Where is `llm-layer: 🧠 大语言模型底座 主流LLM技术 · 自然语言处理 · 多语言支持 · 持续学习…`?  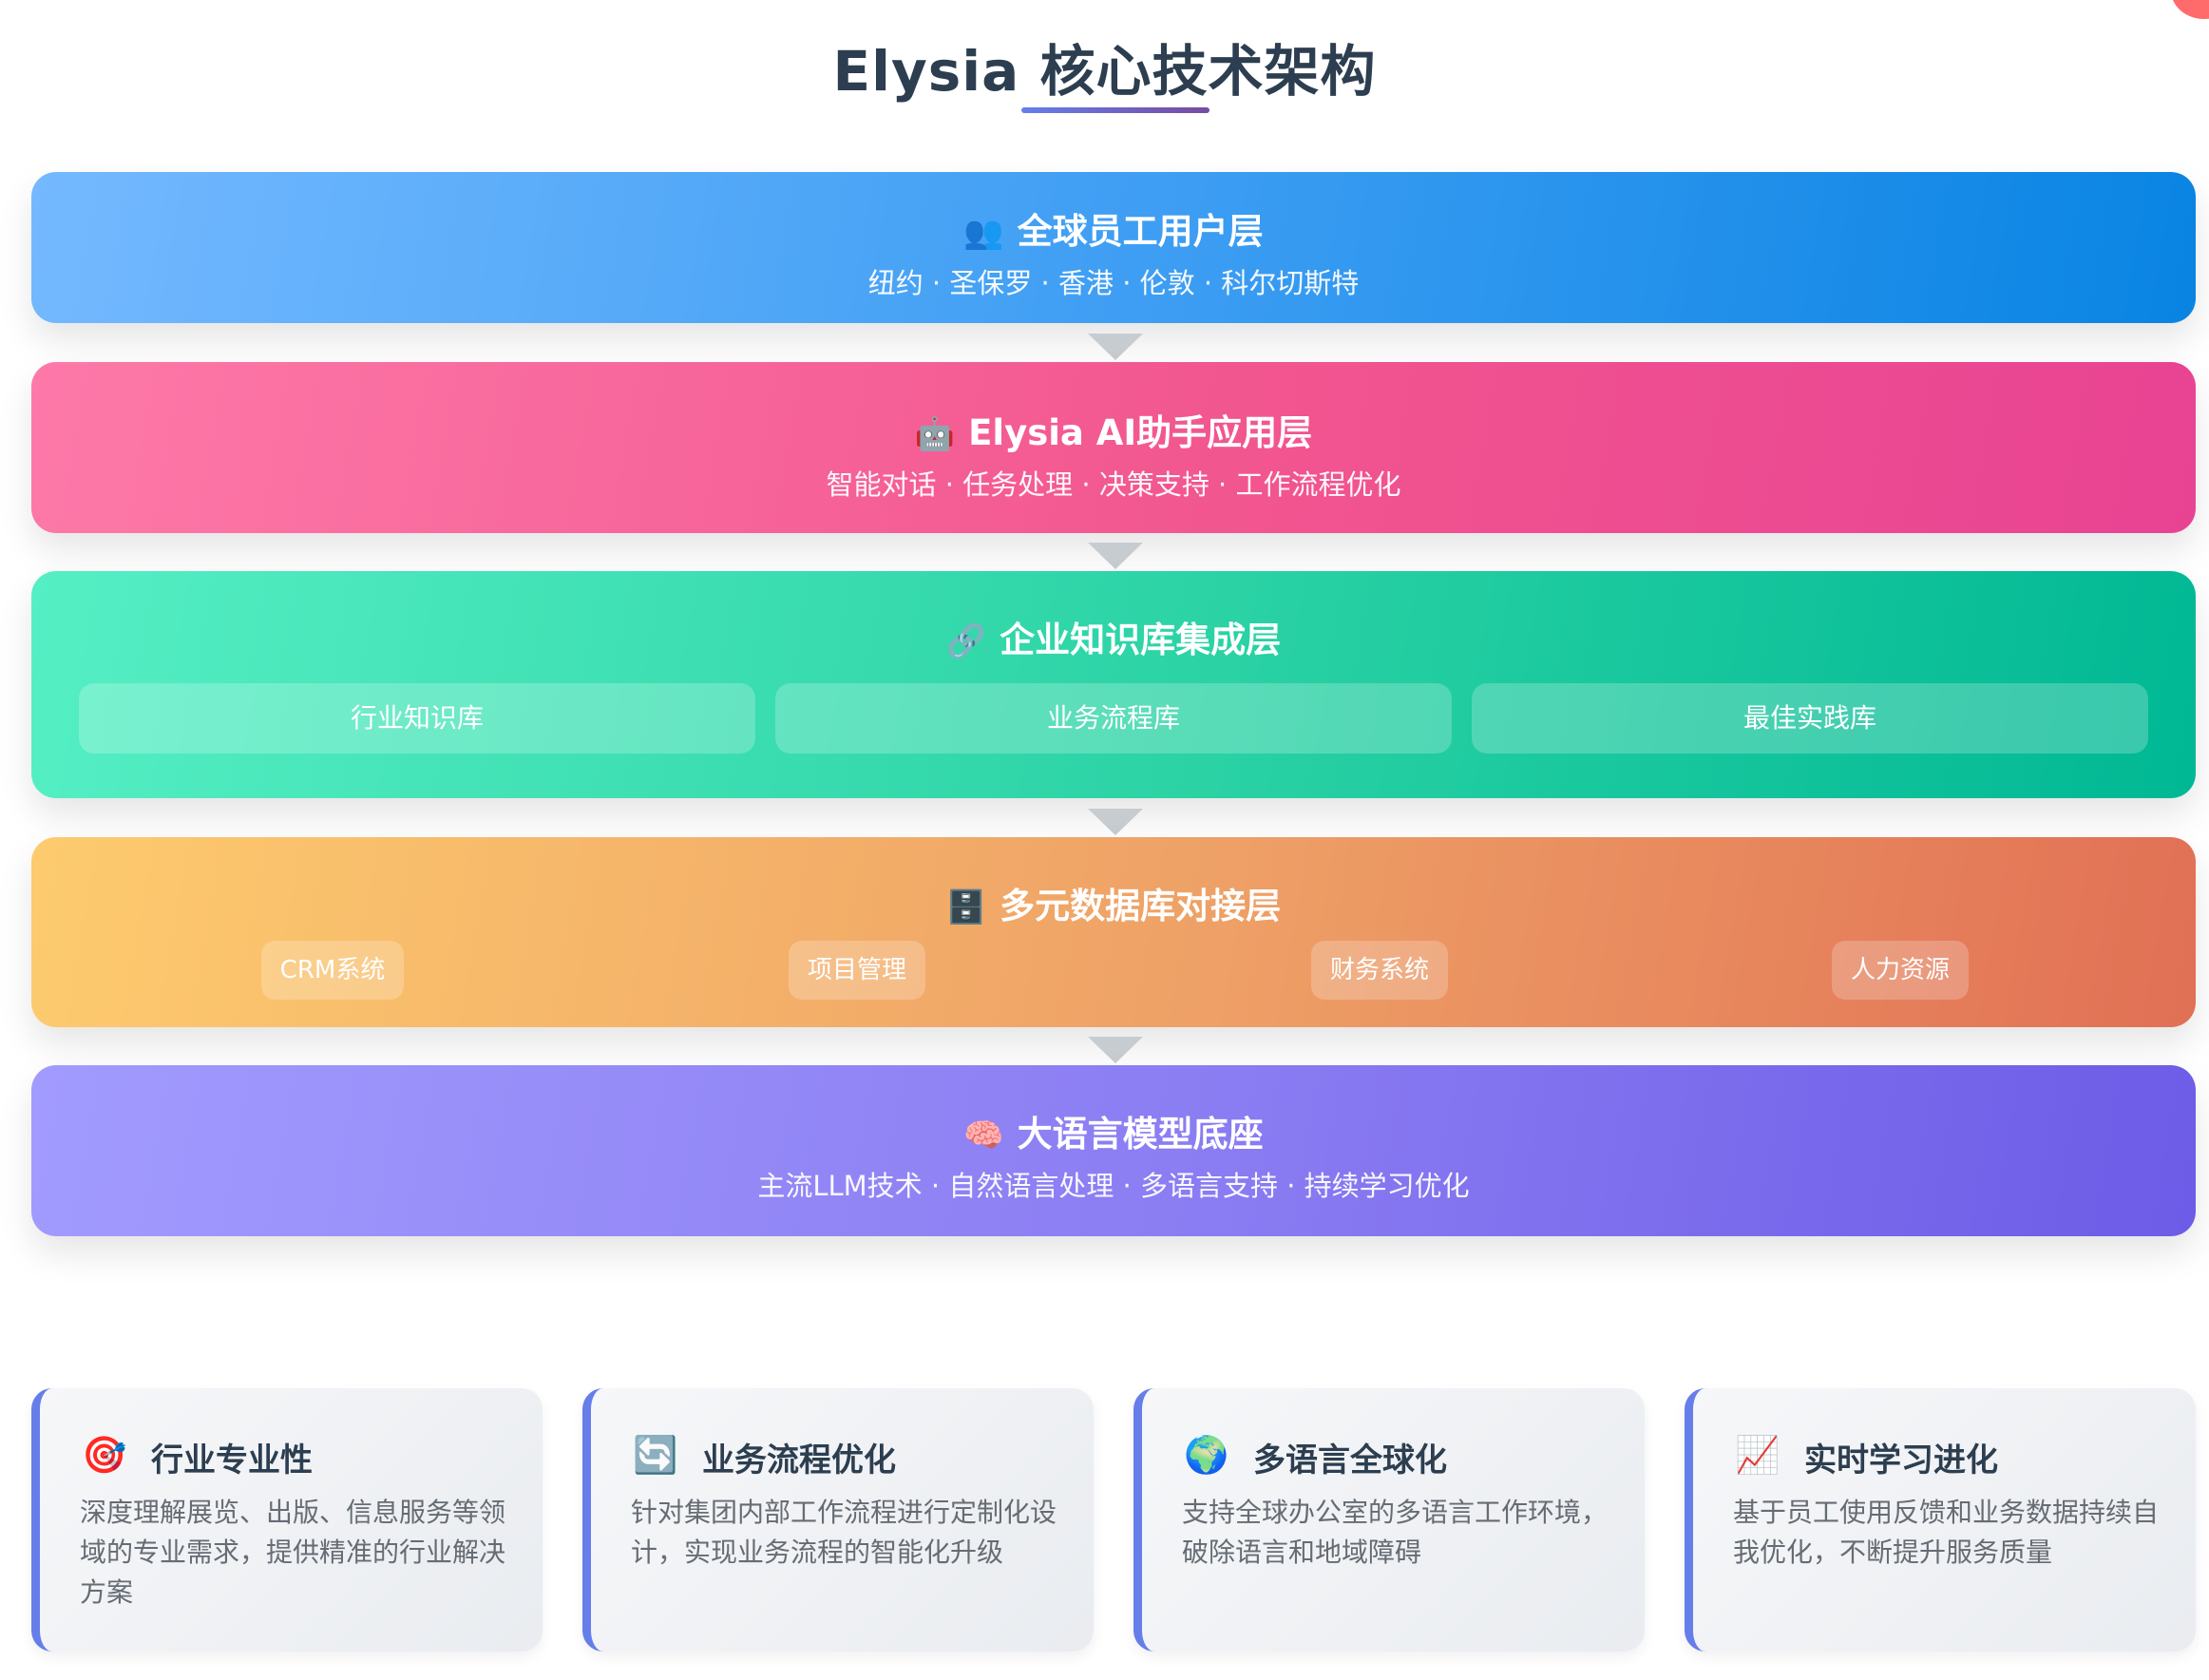 llm-layer: 🧠 大语言模型底座 主流LLM技术 · 自然语言处理 · 多语言支持 · 持续学习… is located at coordinates (1113, 1150).